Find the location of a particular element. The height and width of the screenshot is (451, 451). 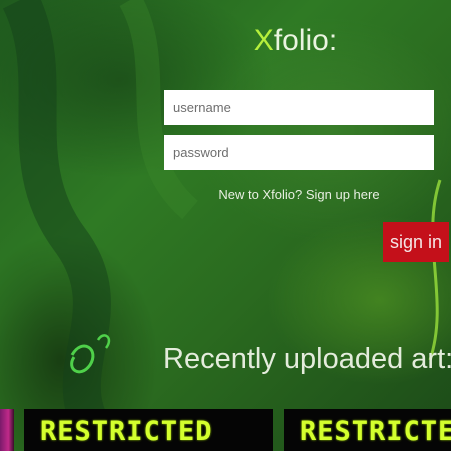

logo-rest: folio: is located at coordinates (305, 40).